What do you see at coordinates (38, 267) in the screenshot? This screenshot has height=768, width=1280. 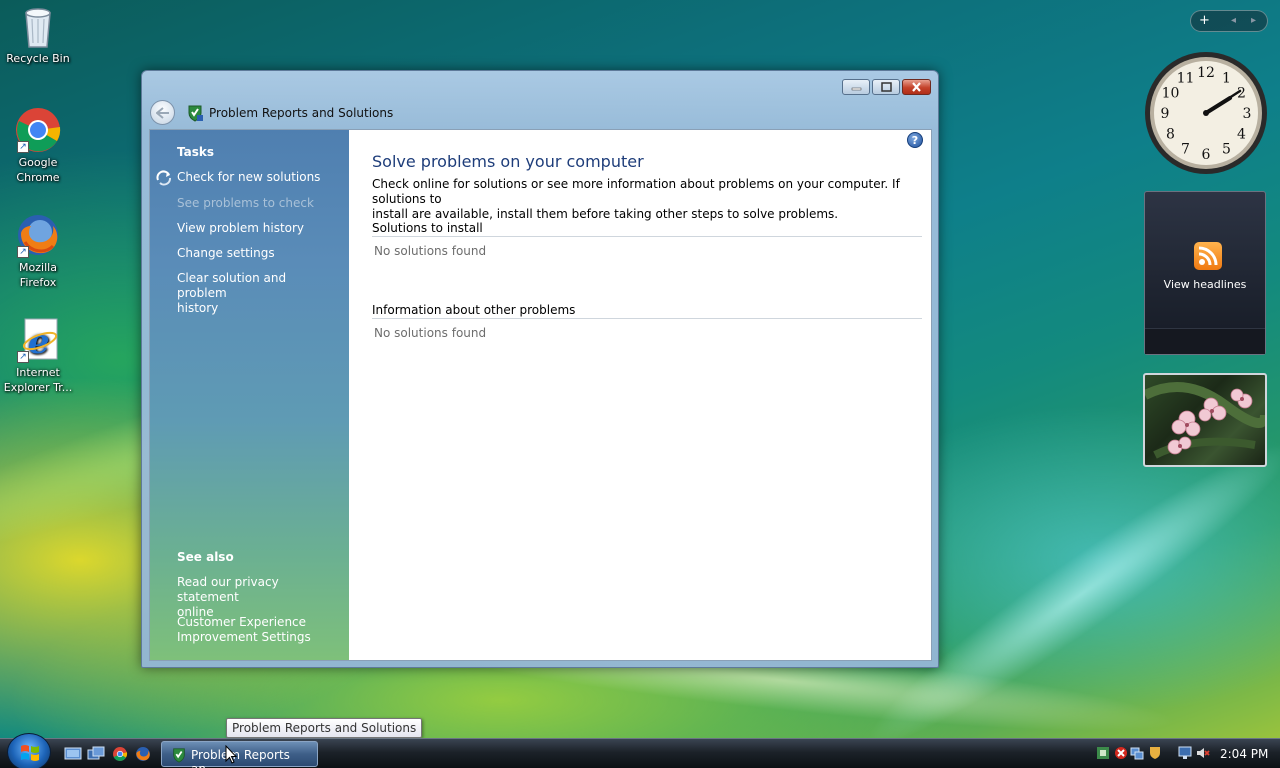 I see `desktop-icon-label: Mozilla` at bounding box center [38, 267].